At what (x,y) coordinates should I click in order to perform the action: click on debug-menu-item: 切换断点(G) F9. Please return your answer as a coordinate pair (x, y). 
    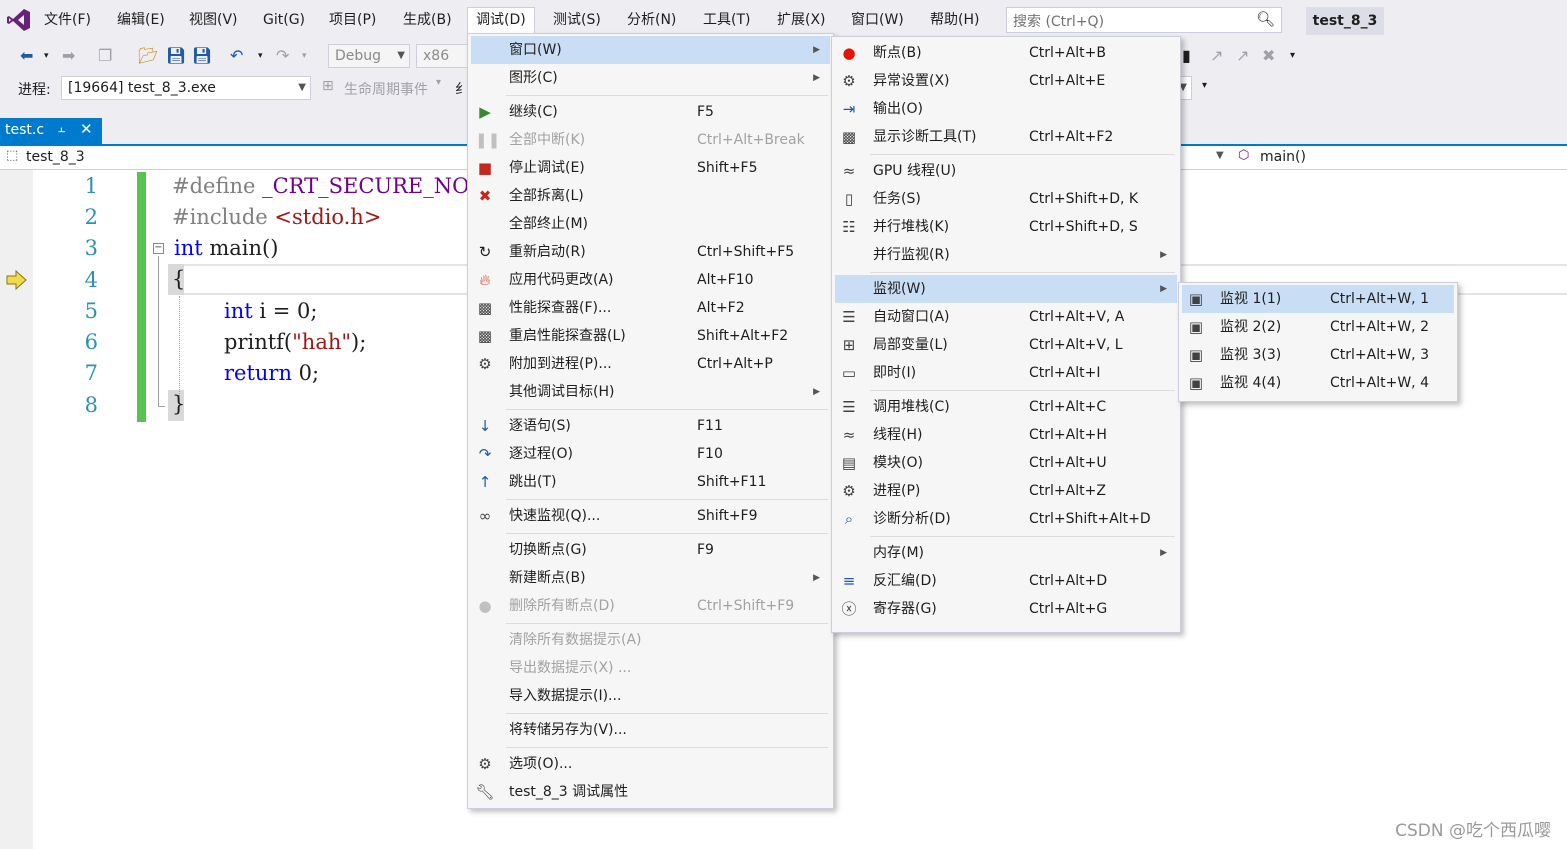
    Looking at the image, I should click on (650, 550).